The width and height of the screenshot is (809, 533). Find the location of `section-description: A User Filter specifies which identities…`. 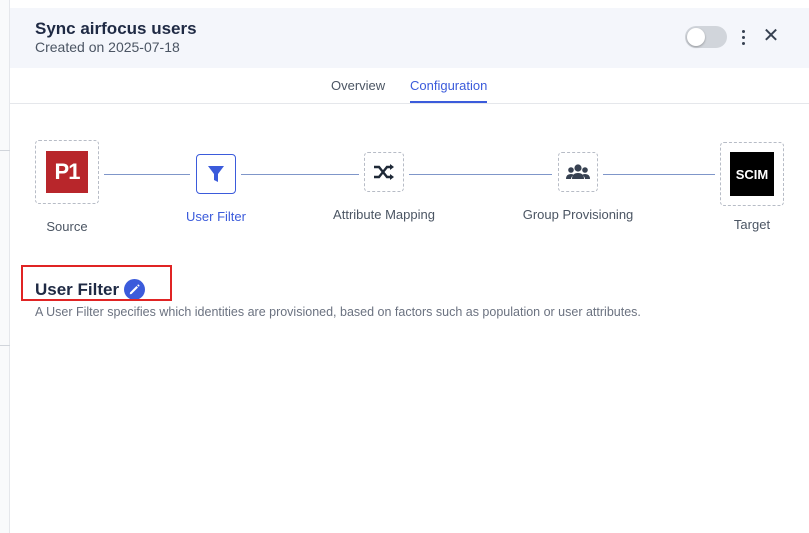

section-description: A User Filter specifies which identities… is located at coordinates (338, 312).